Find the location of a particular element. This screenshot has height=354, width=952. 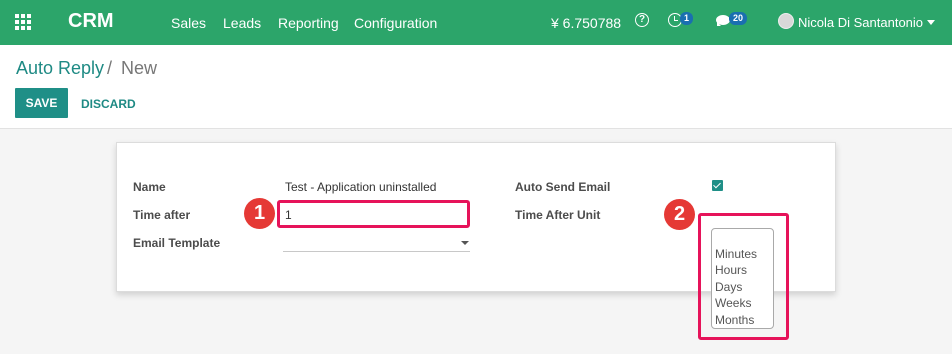

help-icon: ? is located at coordinates (642, 20).